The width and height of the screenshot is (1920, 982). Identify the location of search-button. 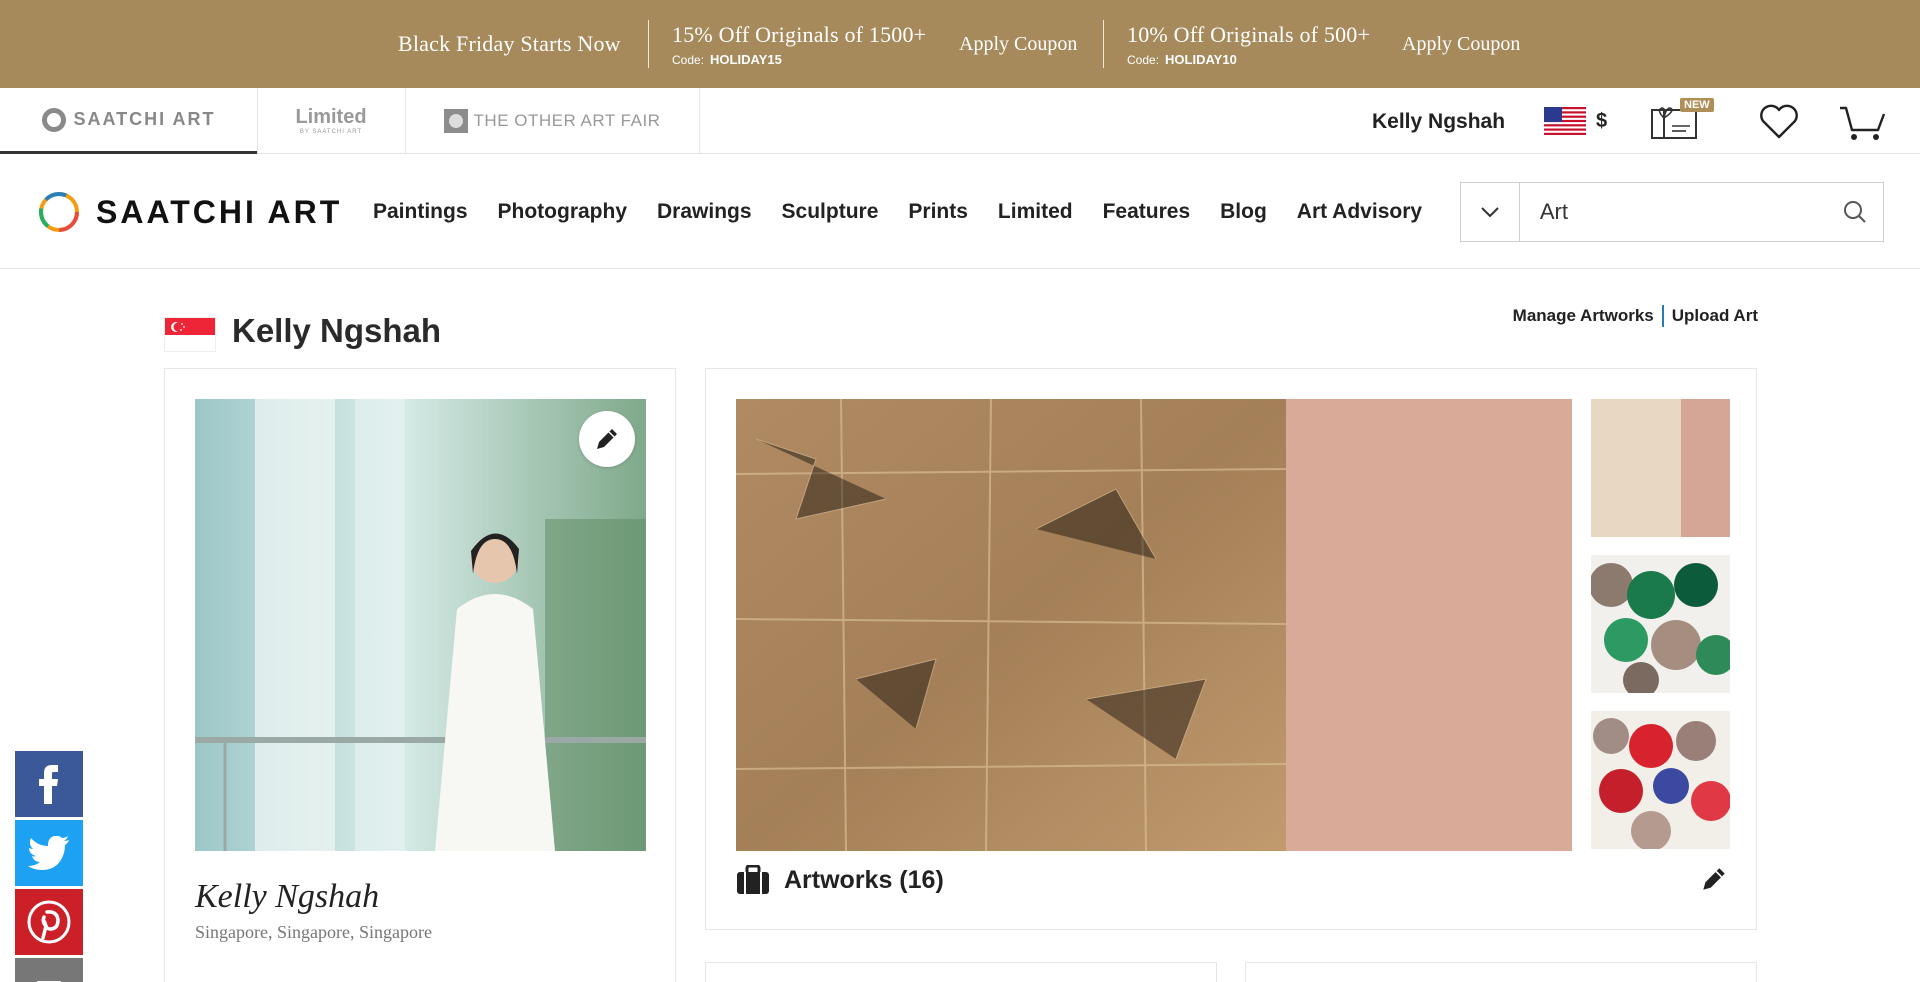
(1855, 212).